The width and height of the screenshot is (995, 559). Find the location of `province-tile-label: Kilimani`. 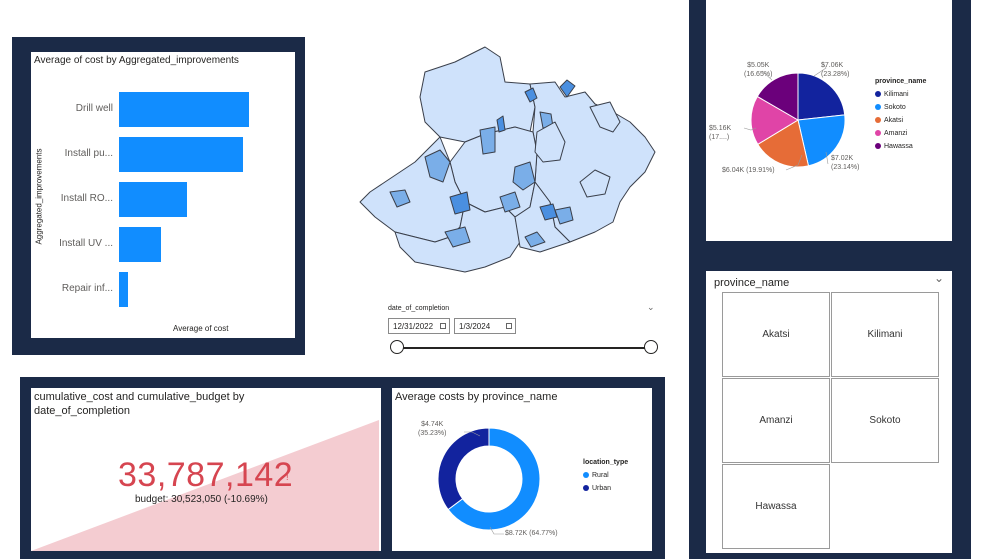

province-tile-label: Kilimani is located at coordinates (885, 334).